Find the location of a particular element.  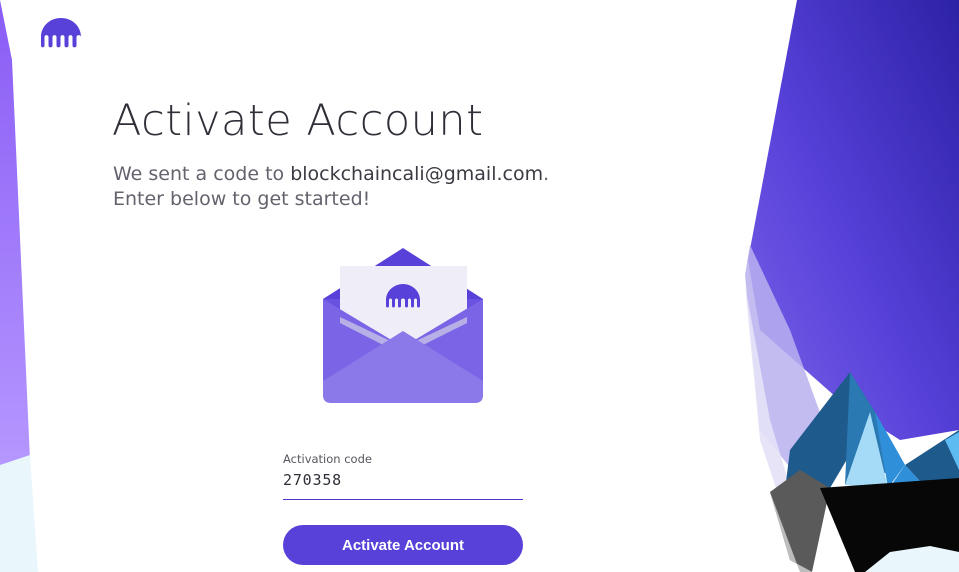

activation-code-field: Activation code is located at coordinates (403, 476).